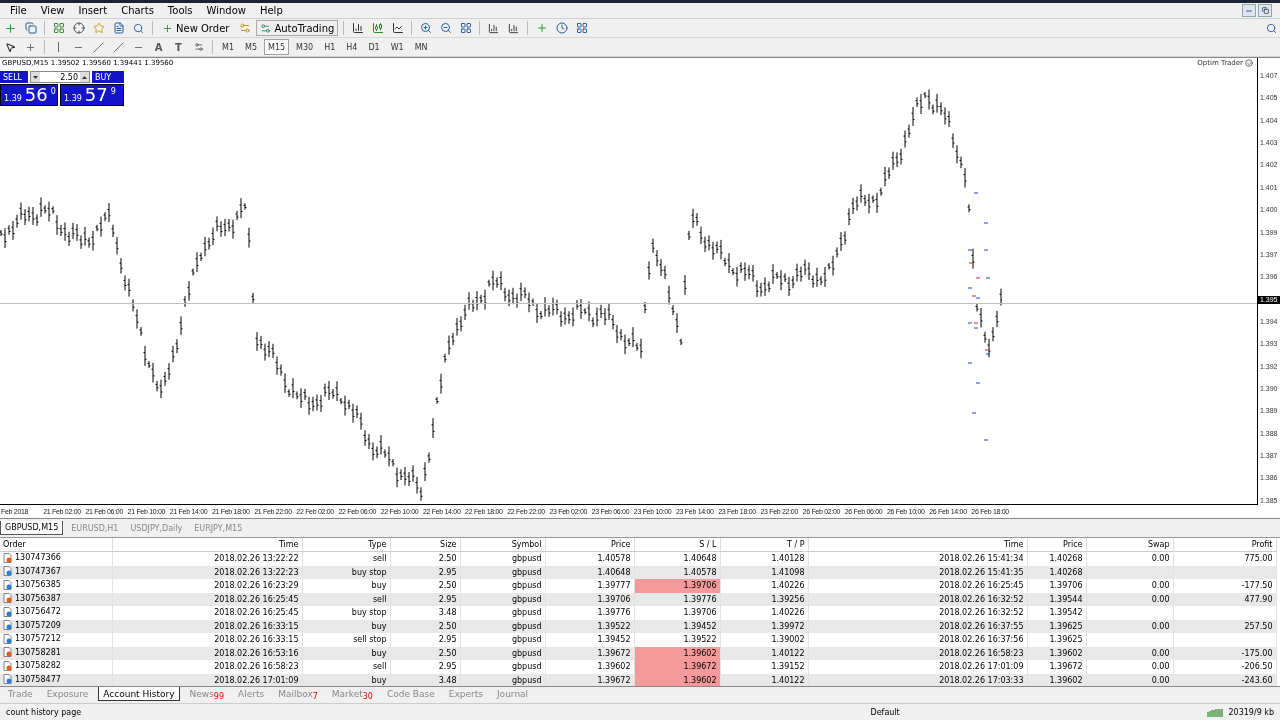  What do you see at coordinates (108, 77) in the screenshot?
I see `buy-button: BUY` at bounding box center [108, 77].